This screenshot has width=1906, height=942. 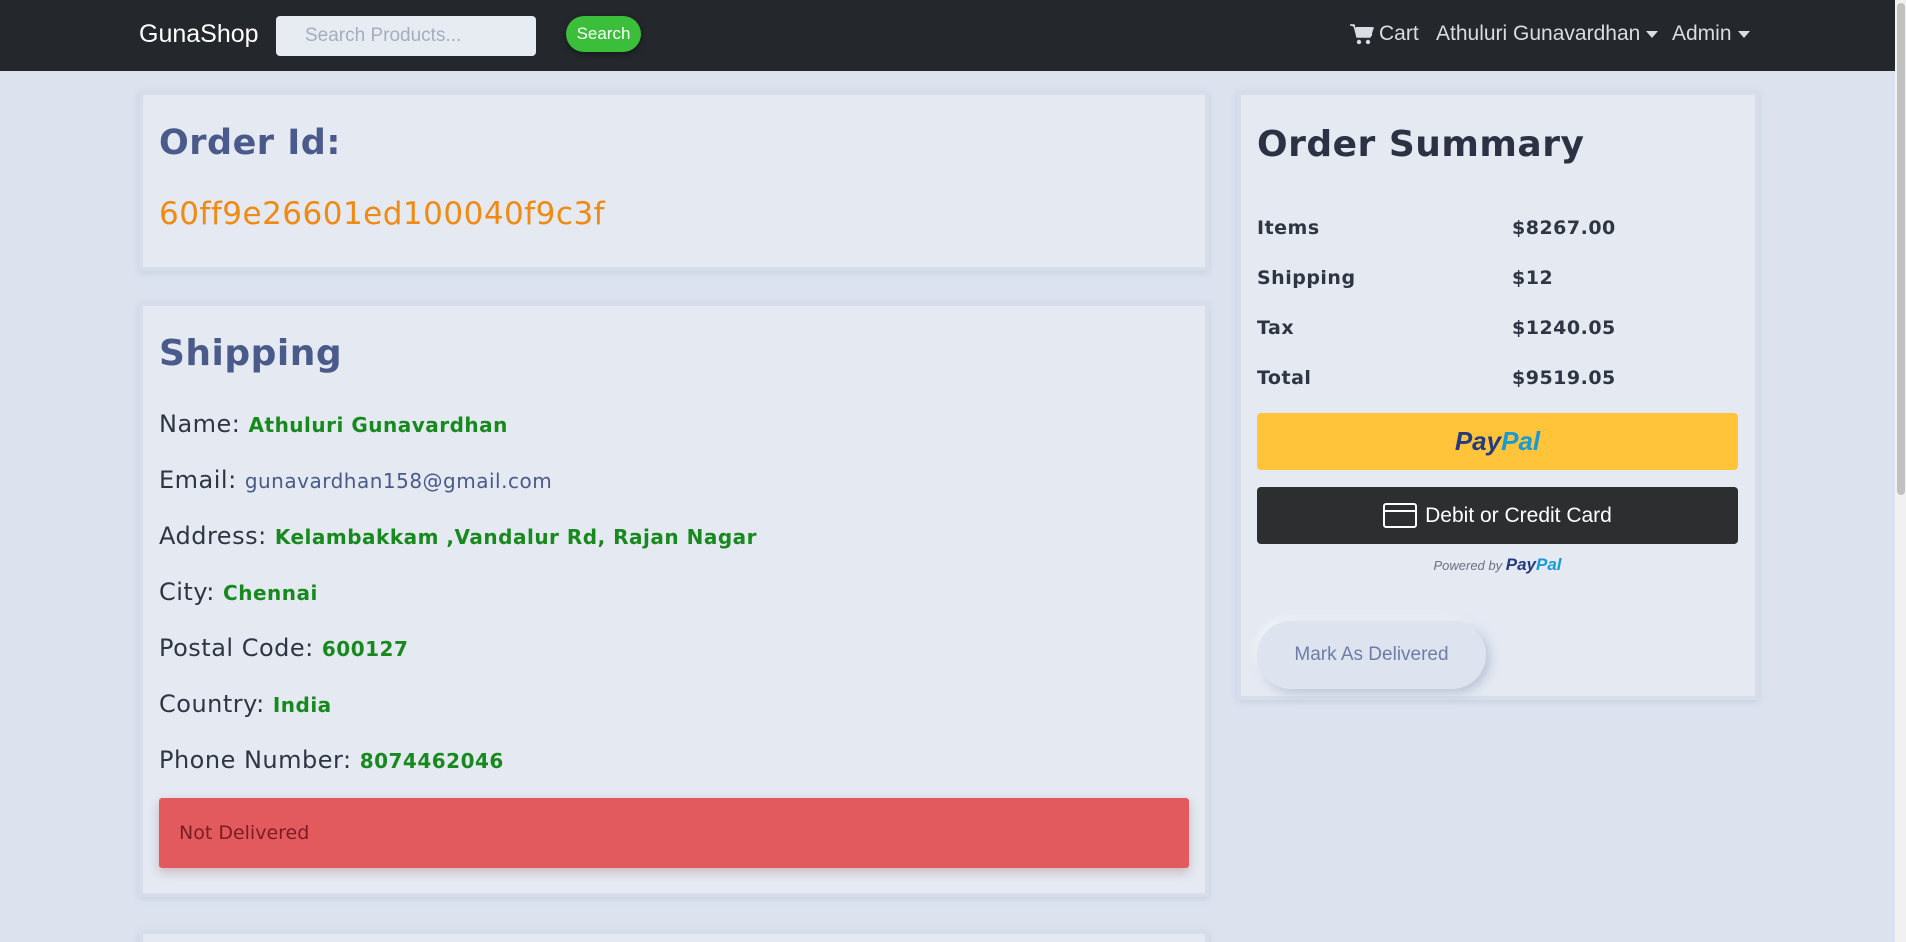 I want to click on debit-credit-card-button: Debit or Credit Card, so click(x=1497, y=515).